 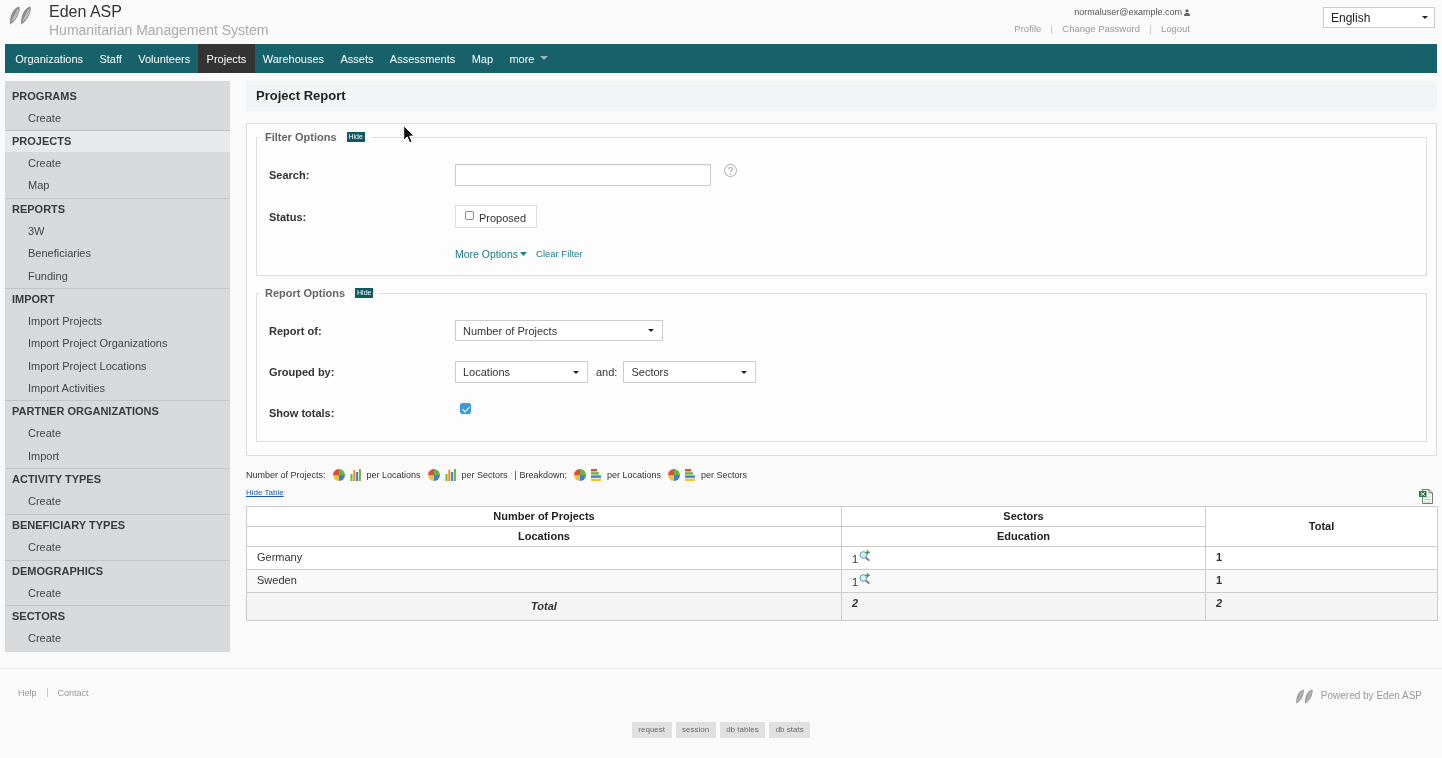 I want to click on sidebar-item: Import Project Organizations, so click(x=98, y=343).